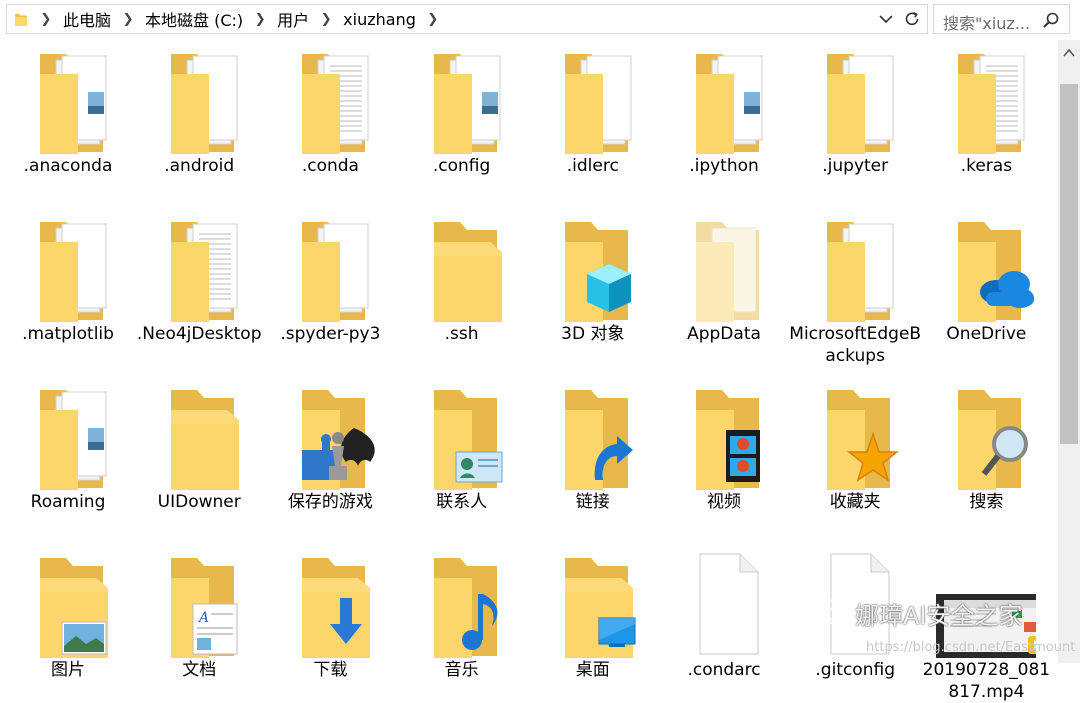  I want to click on file-item-label: .jupyter, so click(855, 166).